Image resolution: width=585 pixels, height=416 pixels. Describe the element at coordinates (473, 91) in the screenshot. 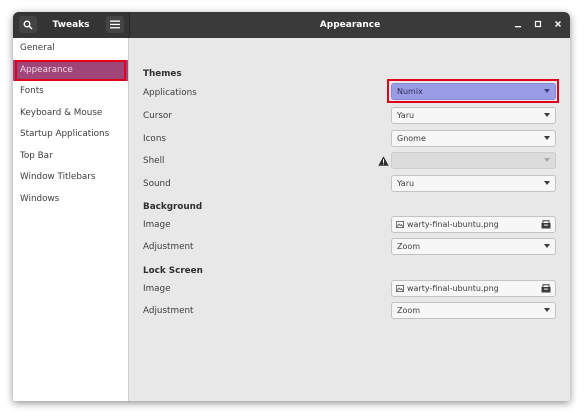

I see `applications-theme-select: Numix` at that location.